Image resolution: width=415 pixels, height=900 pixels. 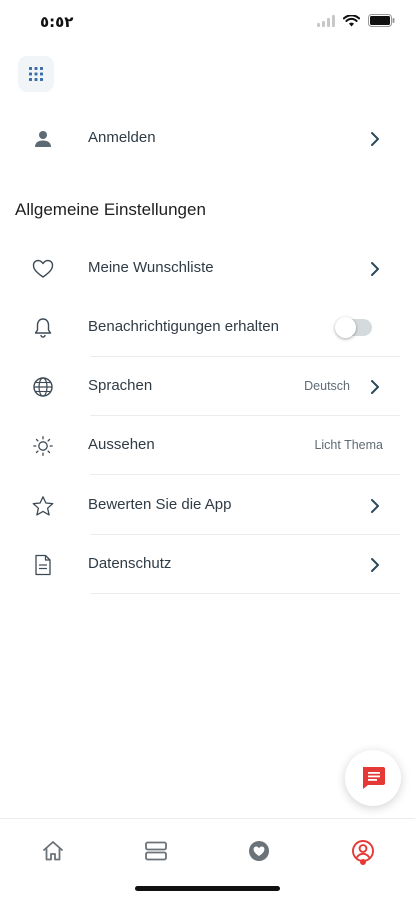 I want to click on home-indicator, so click(x=207, y=888).